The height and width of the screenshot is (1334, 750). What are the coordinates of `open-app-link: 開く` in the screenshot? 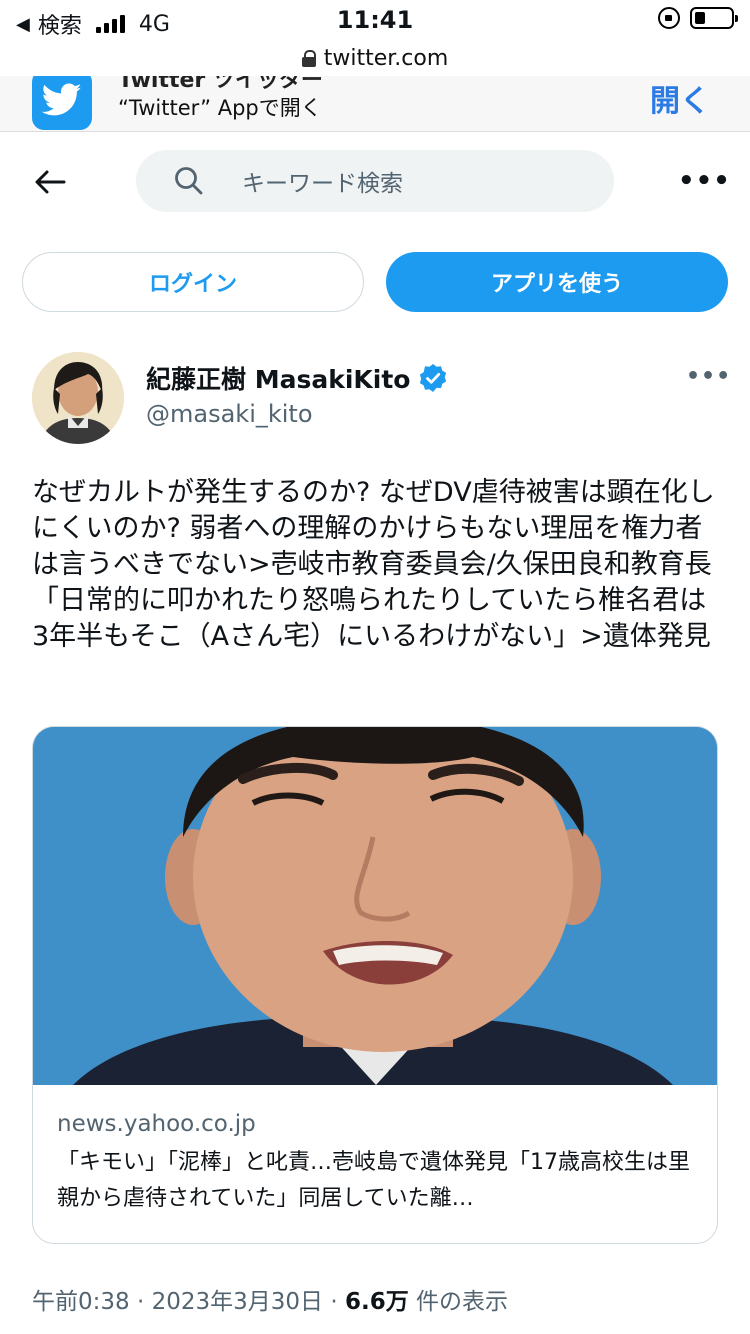 It's located at (680, 98).